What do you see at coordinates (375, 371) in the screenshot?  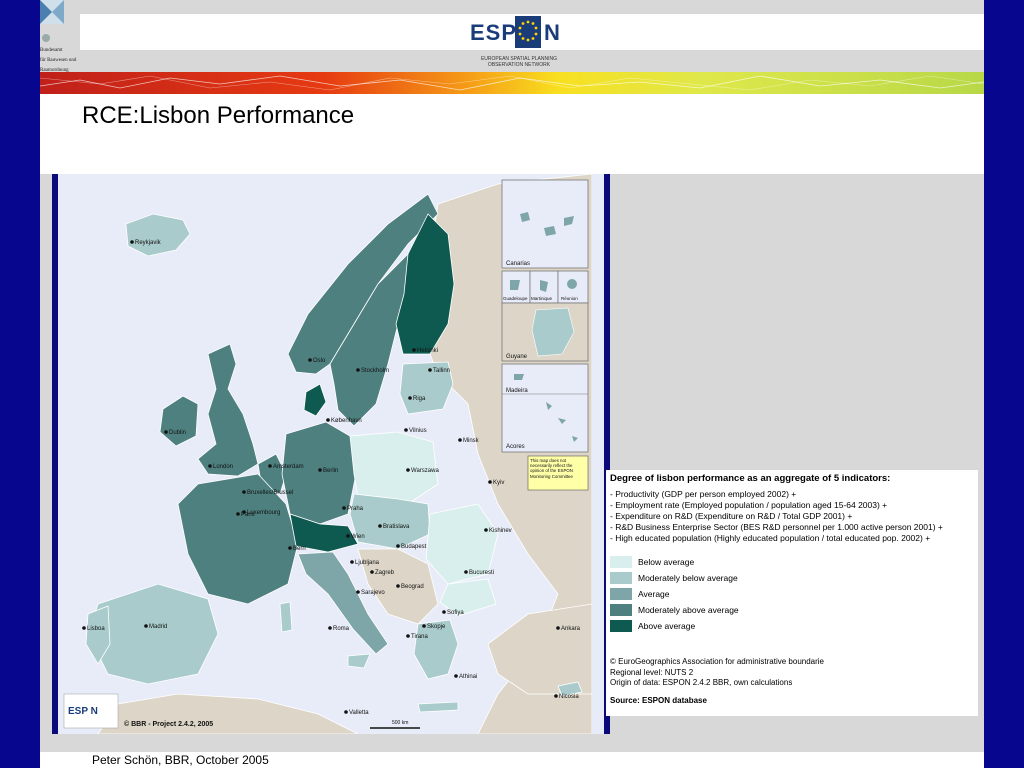 I see `city-label: Stockholm` at bounding box center [375, 371].